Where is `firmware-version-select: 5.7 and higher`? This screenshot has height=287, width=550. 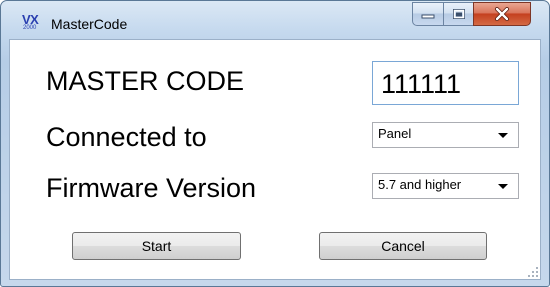 firmware-version-select: 5.7 and higher is located at coordinates (445, 186).